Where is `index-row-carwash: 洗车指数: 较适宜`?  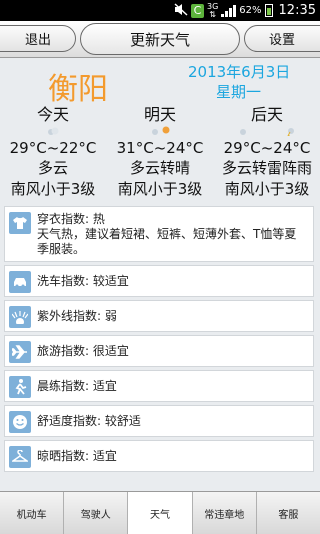 index-row-carwash: 洗车指数: 较适宜 is located at coordinates (159, 281).